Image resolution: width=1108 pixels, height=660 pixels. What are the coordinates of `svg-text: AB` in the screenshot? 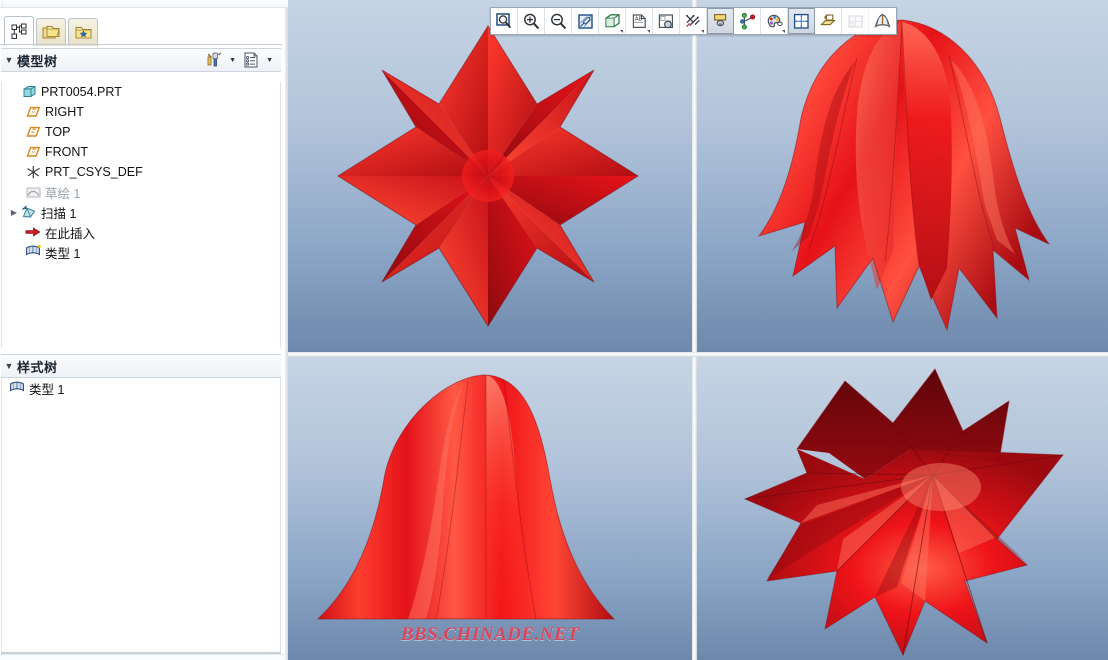 It's located at (638, 19).